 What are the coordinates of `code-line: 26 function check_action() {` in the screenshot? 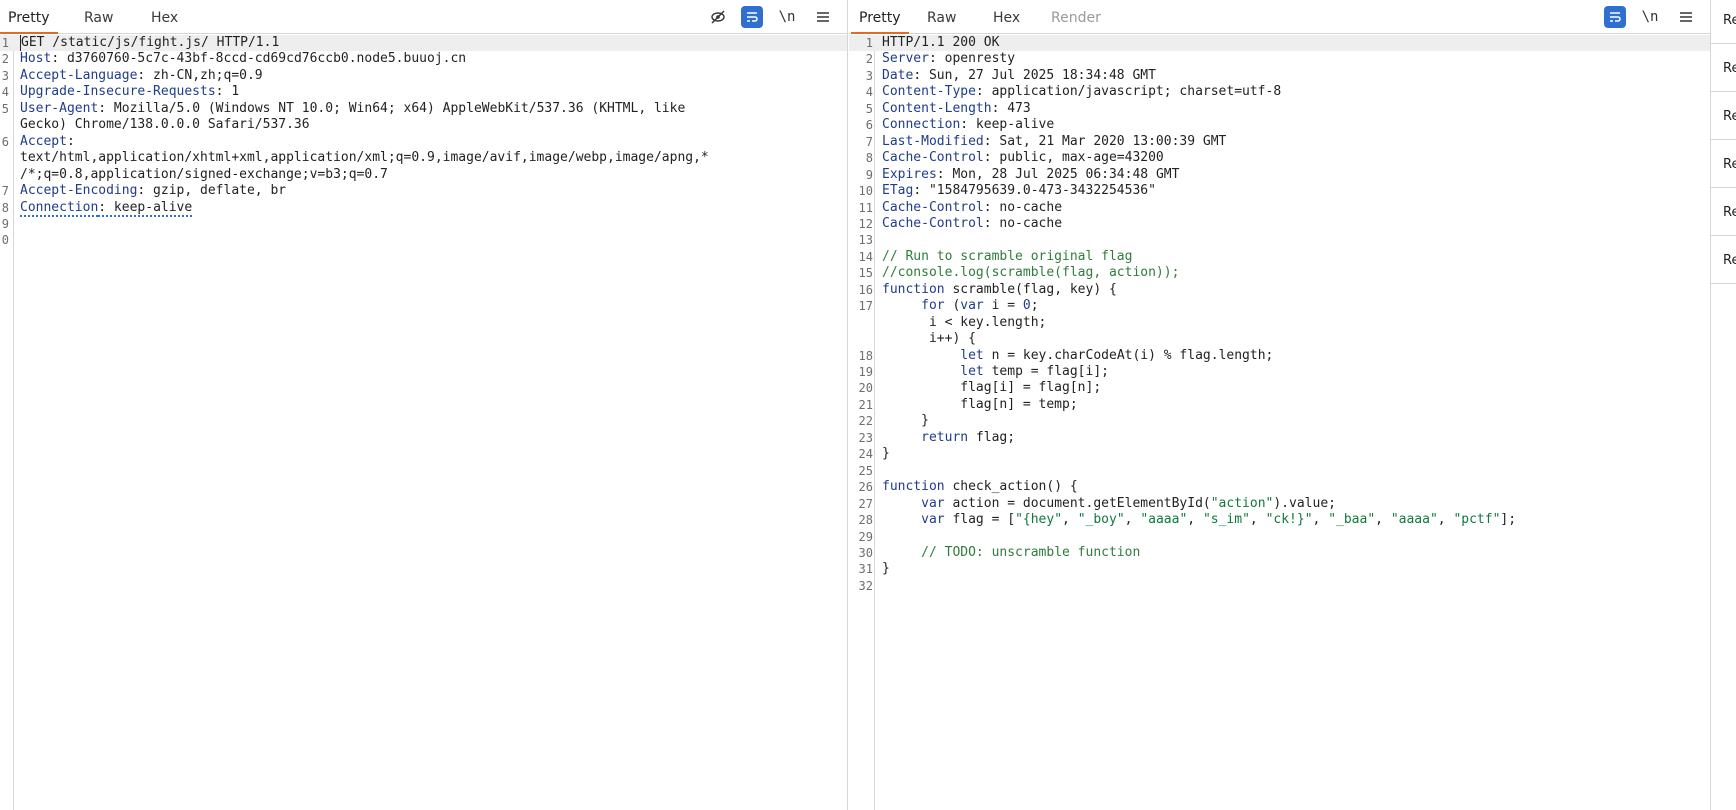 It's located at (1279, 487).